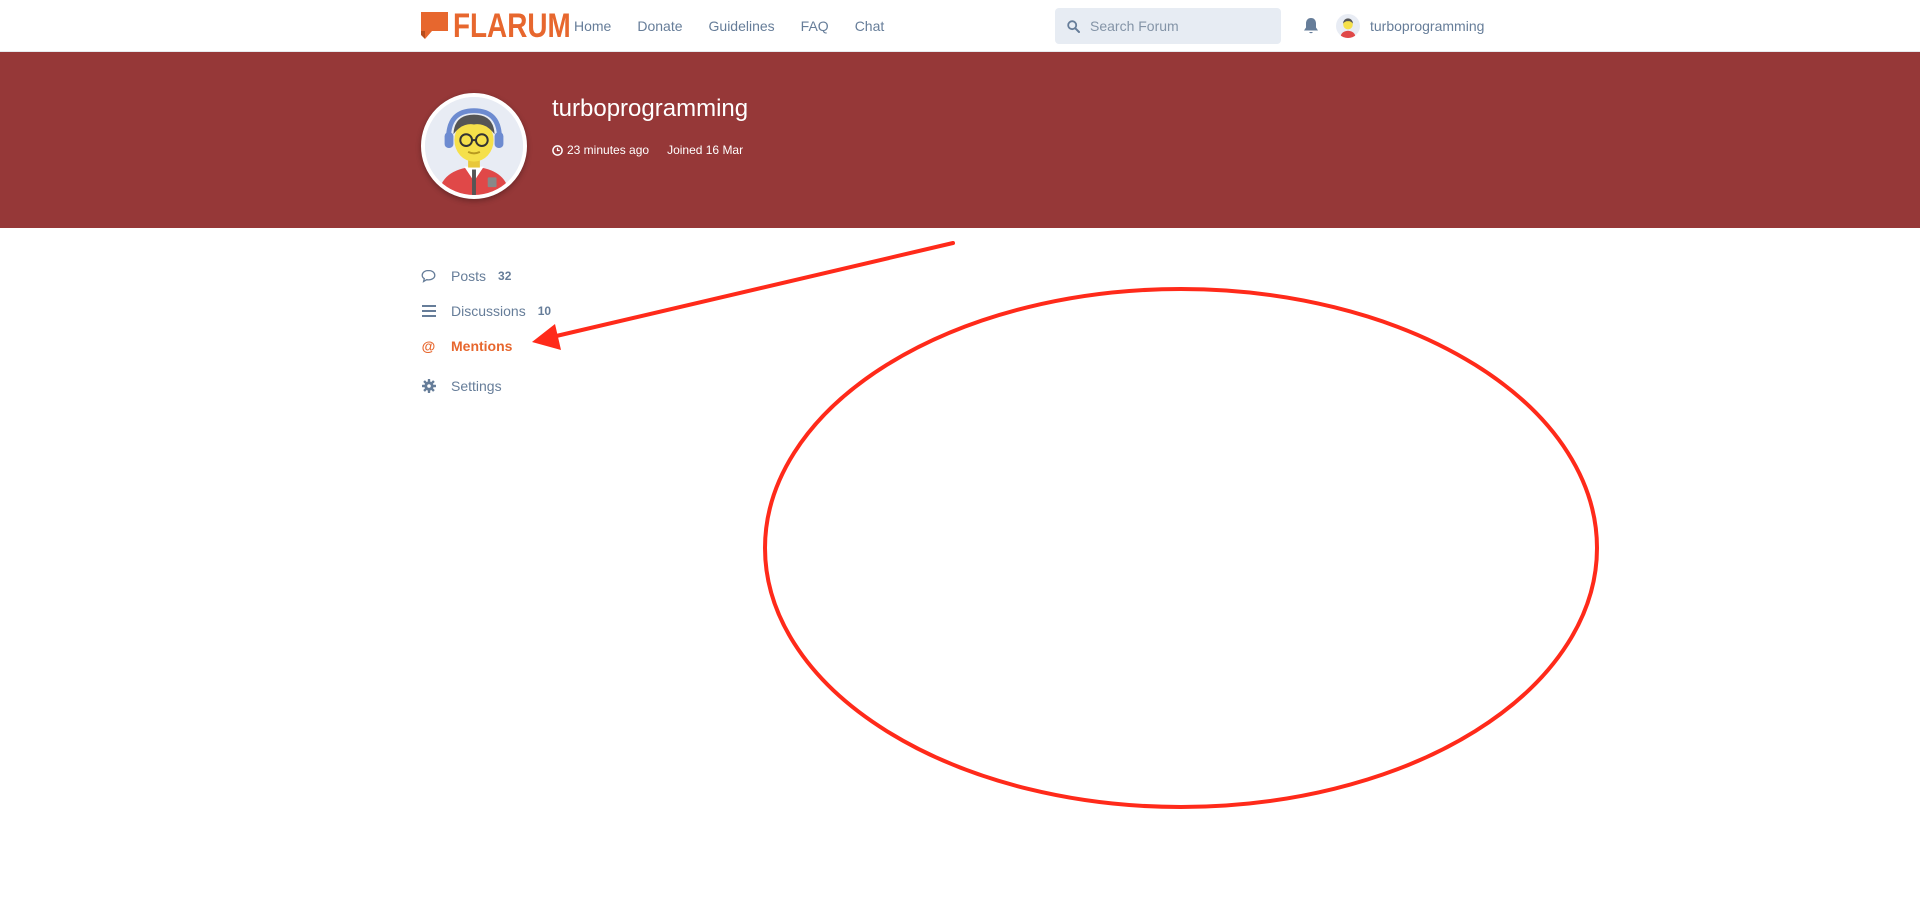 The width and height of the screenshot is (1920, 900). Describe the element at coordinates (705, 150) in the screenshot. I see `joined-date: Joined 16 Mar` at that location.